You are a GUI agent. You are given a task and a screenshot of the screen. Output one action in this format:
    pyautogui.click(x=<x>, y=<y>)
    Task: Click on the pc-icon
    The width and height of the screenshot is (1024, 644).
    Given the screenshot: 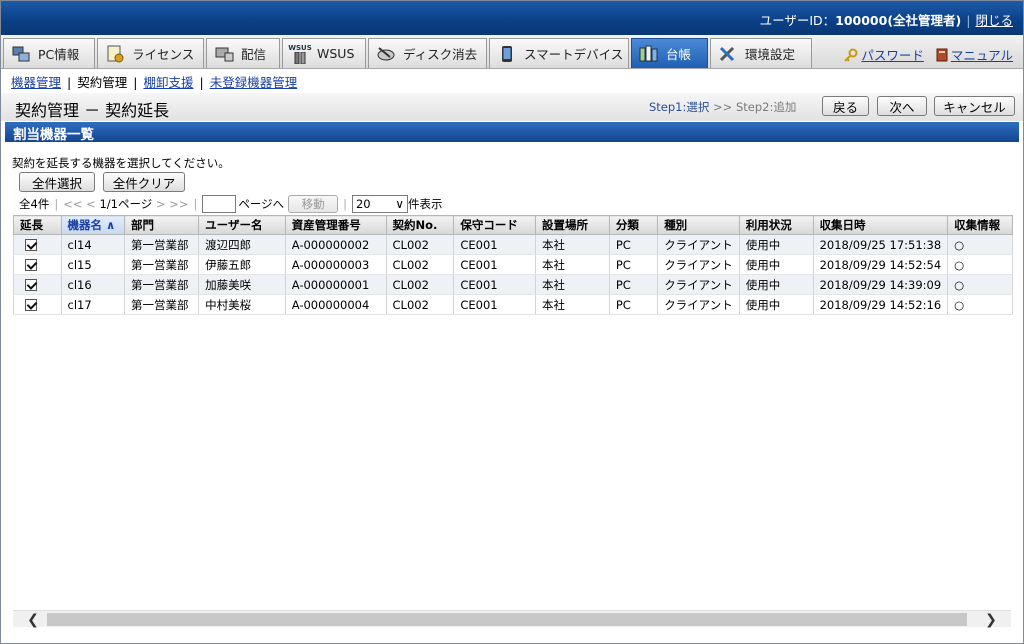 What is the action you would take?
    pyautogui.click(x=21, y=54)
    